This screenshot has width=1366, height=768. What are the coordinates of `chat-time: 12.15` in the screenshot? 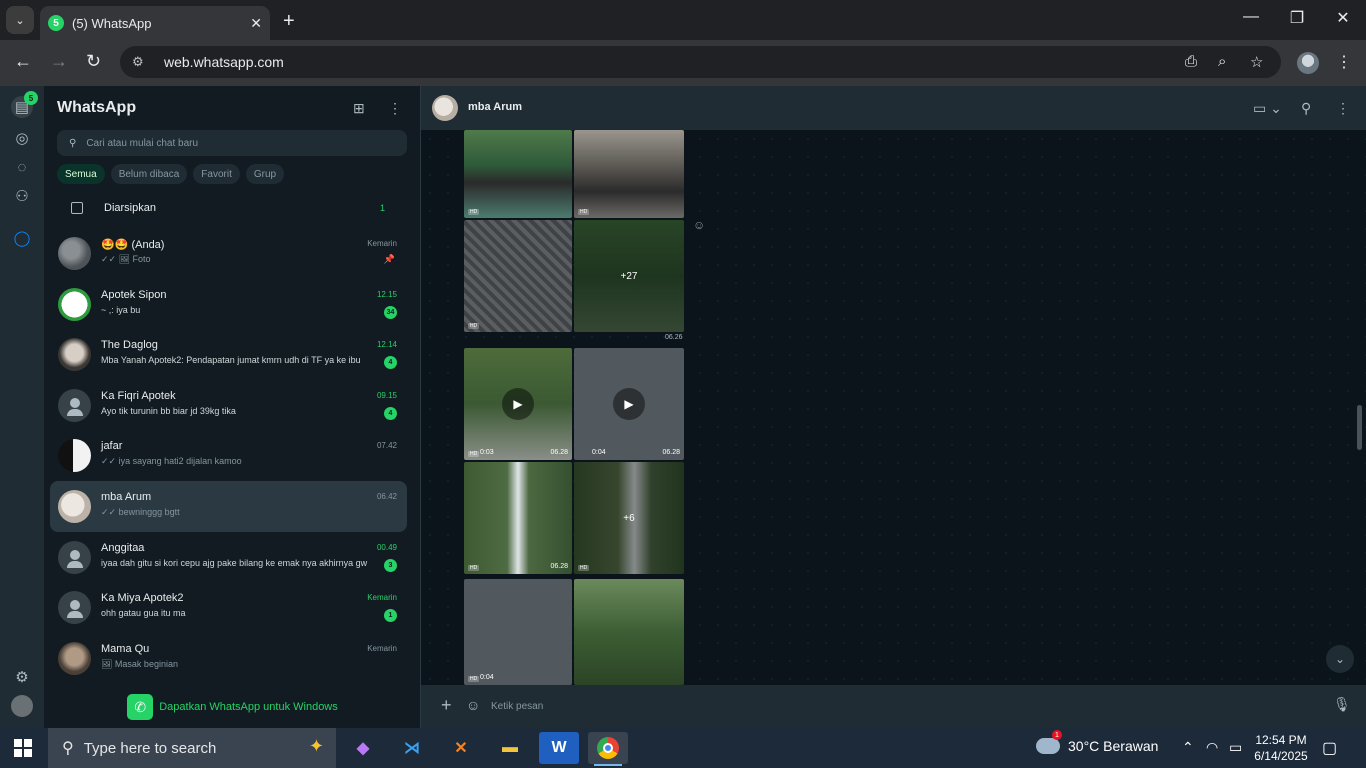 It's located at (386, 294).